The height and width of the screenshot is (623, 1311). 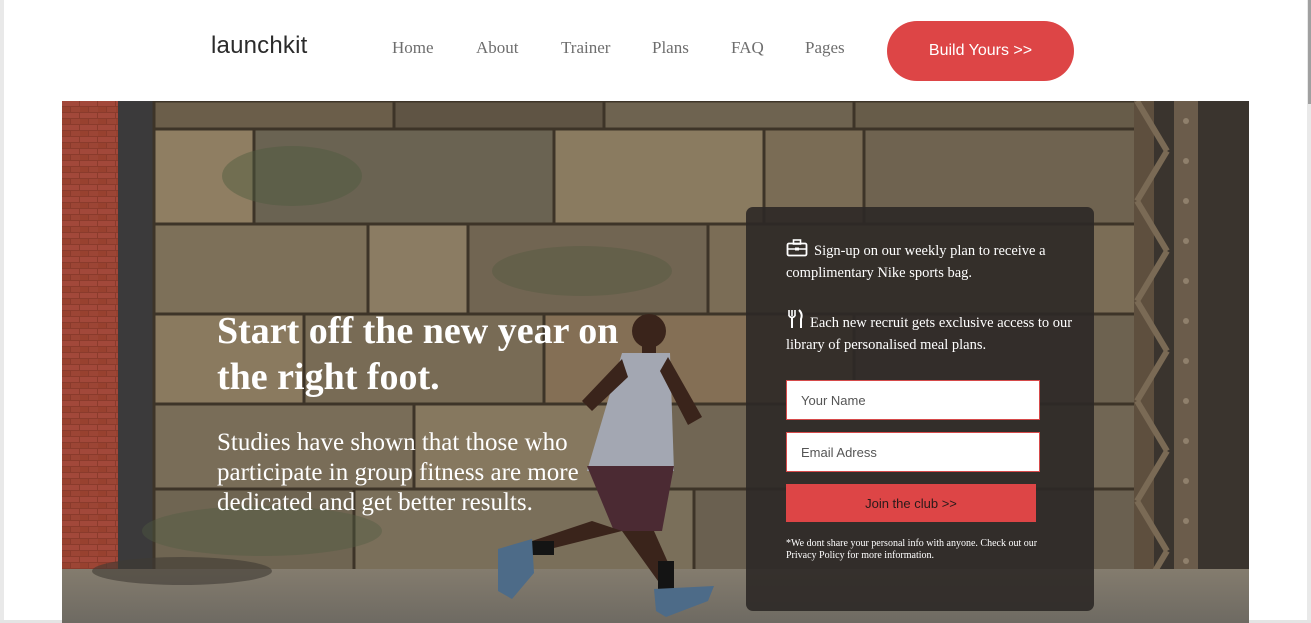 What do you see at coordinates (413, 48) in the screenshot?
I see `nav-home: Home` at bounding box center [413, 48].